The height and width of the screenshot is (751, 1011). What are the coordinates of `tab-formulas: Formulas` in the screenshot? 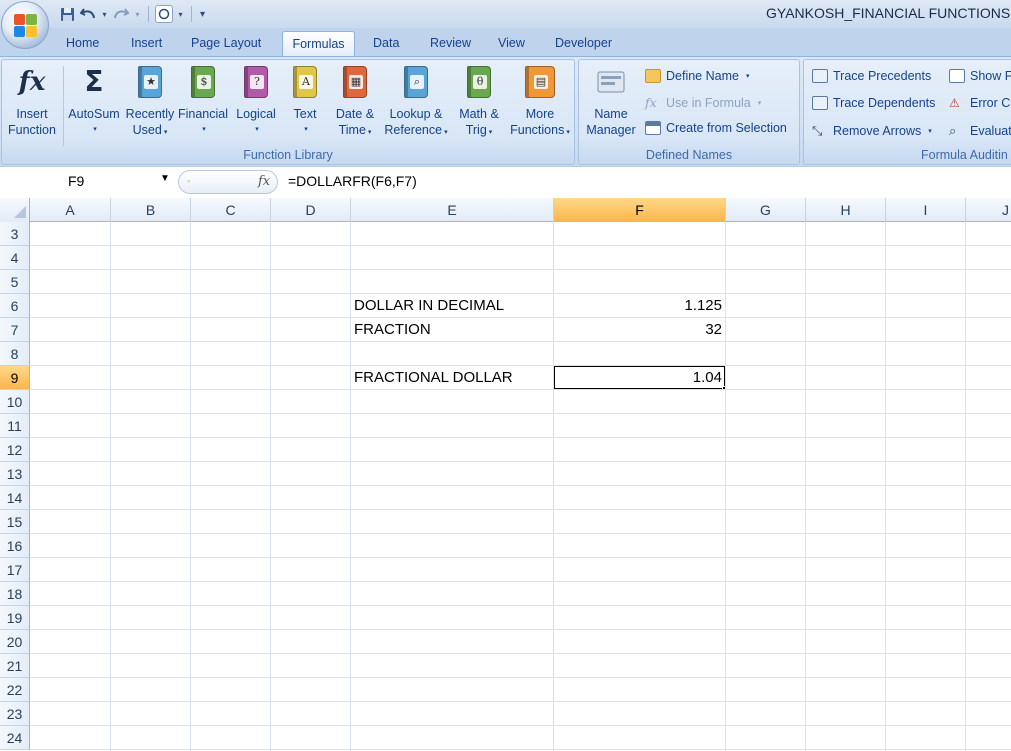 It's located at (318, 44).